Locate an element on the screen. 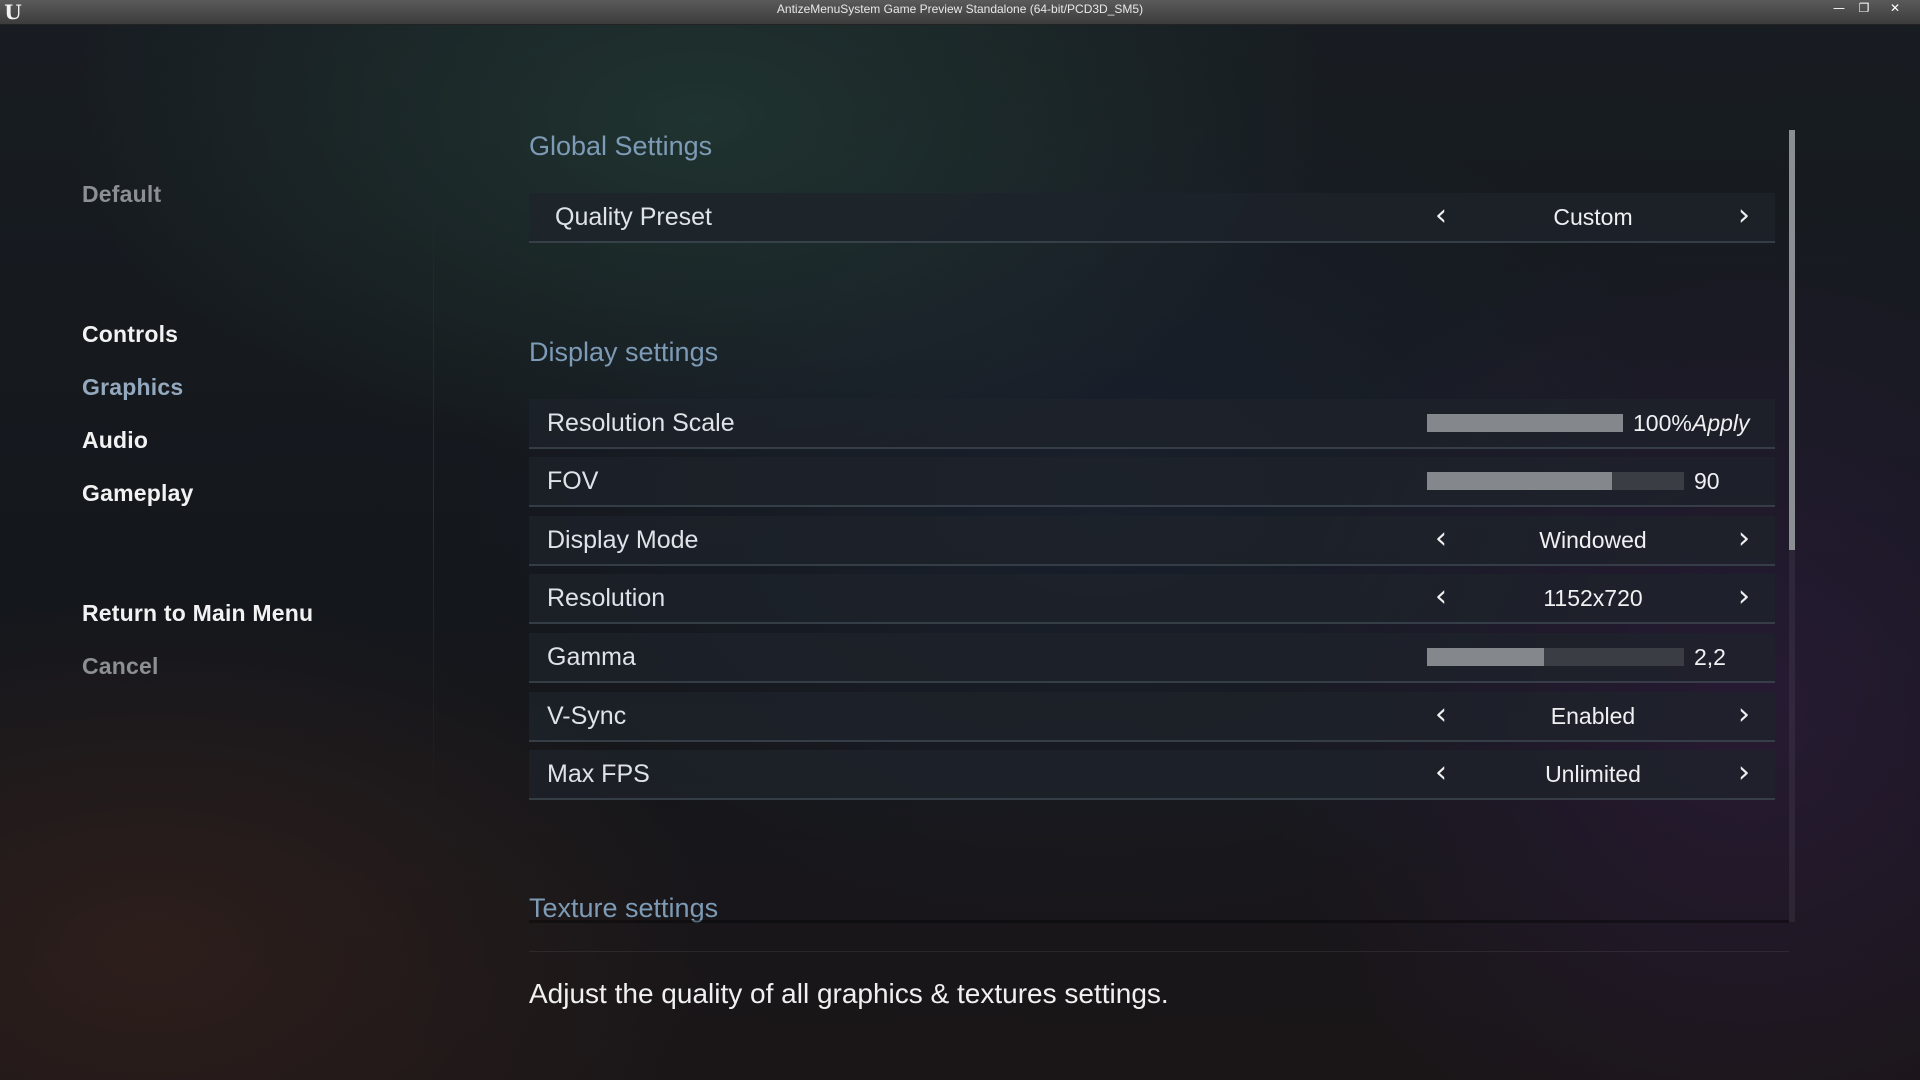  fov-slider is located at coordinates (1555, 481).